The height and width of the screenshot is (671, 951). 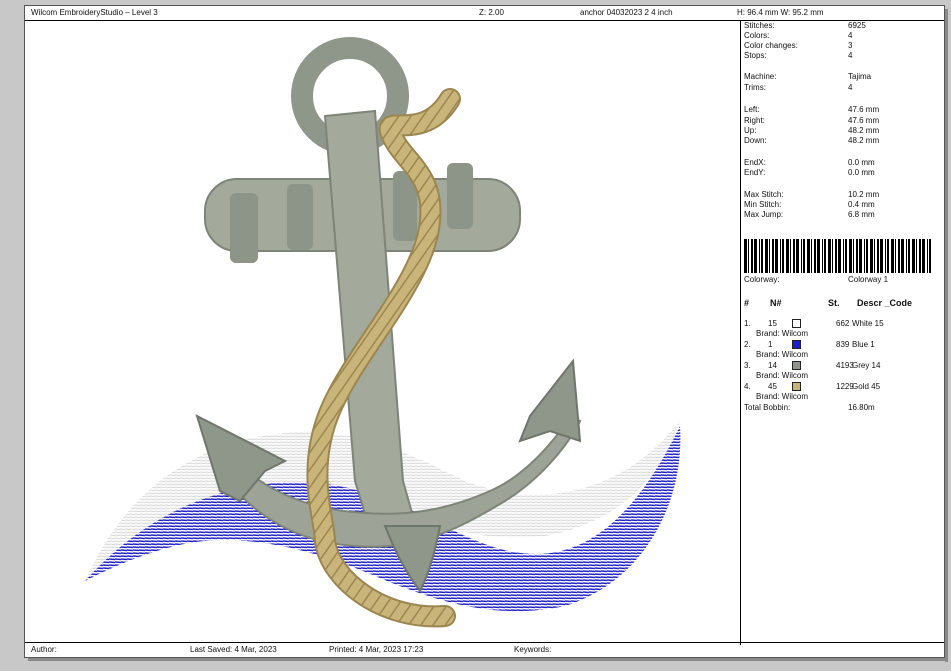 I want to click on col-header-stitches: St., so click(x=834, y=303).